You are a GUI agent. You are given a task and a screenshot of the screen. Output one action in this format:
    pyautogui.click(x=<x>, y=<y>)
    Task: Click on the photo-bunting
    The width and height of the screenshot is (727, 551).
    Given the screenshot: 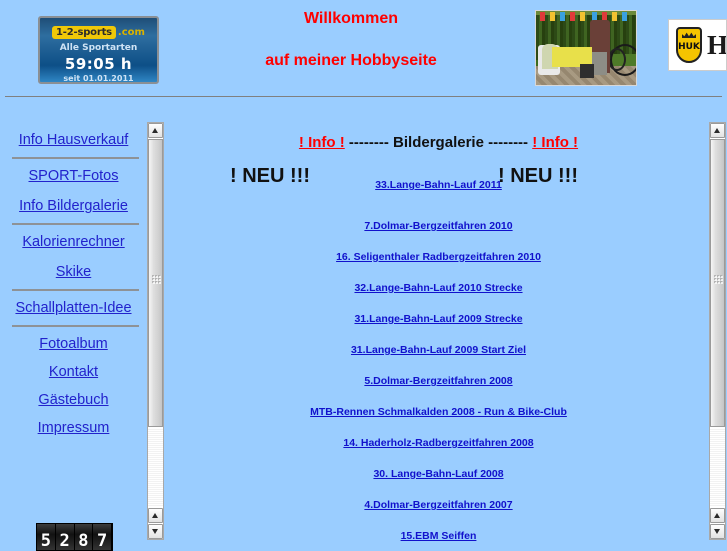 What is the action you would take?
    pyautogui.click(x=586, y=17)
    